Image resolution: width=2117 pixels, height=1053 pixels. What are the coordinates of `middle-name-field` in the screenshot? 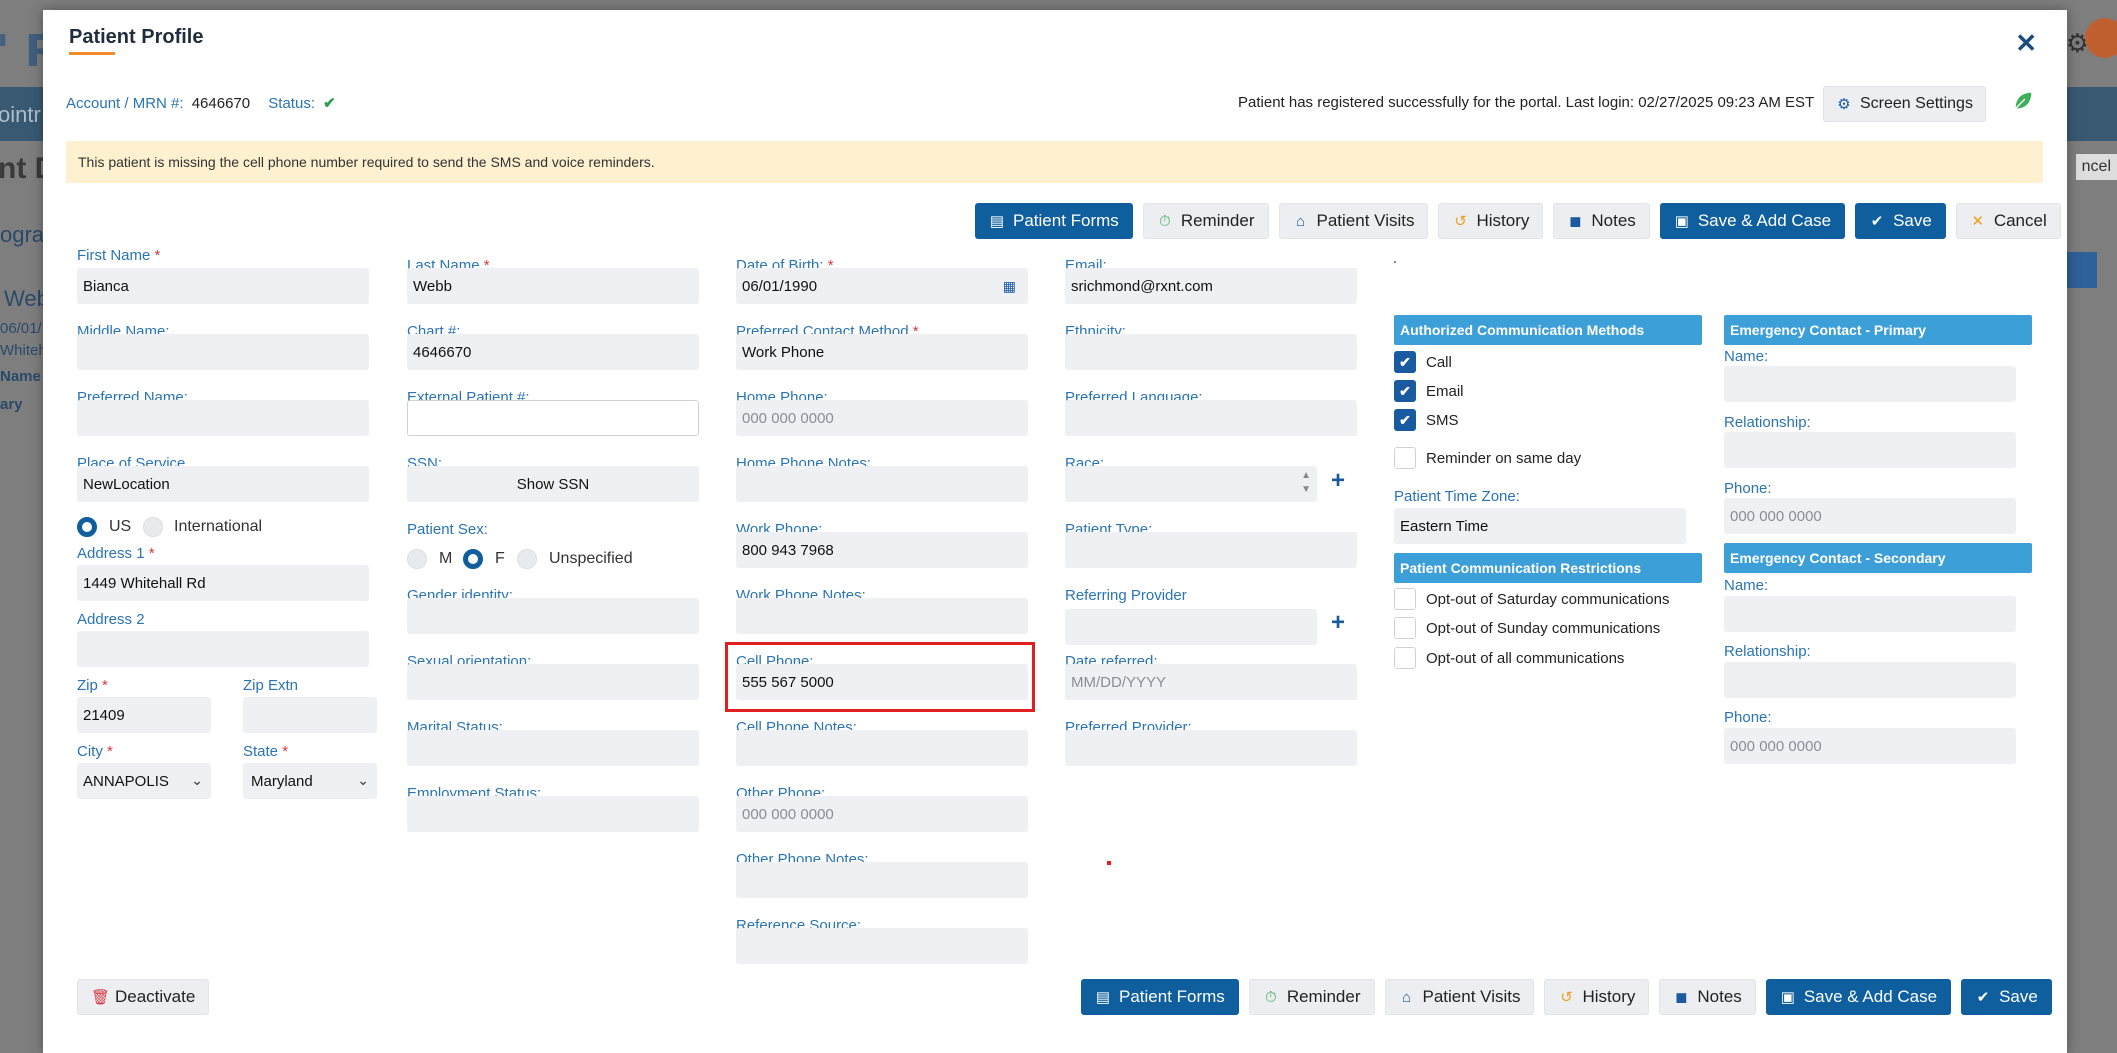 It's located at (223, 352).